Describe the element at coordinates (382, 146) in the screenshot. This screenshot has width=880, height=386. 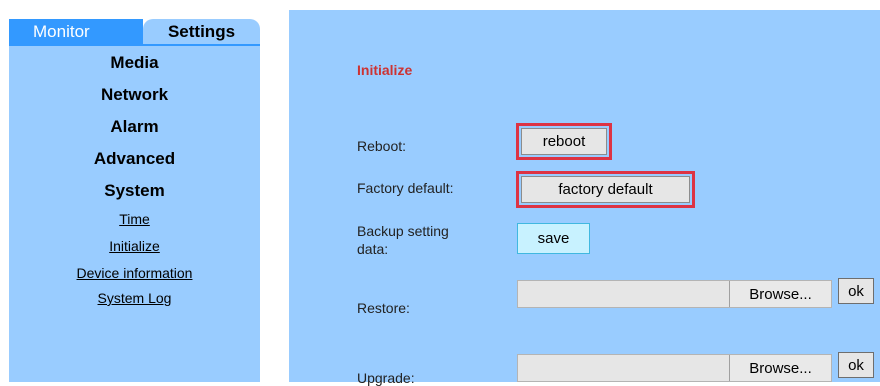
I see `reboot-label: Reboot:` at that location.